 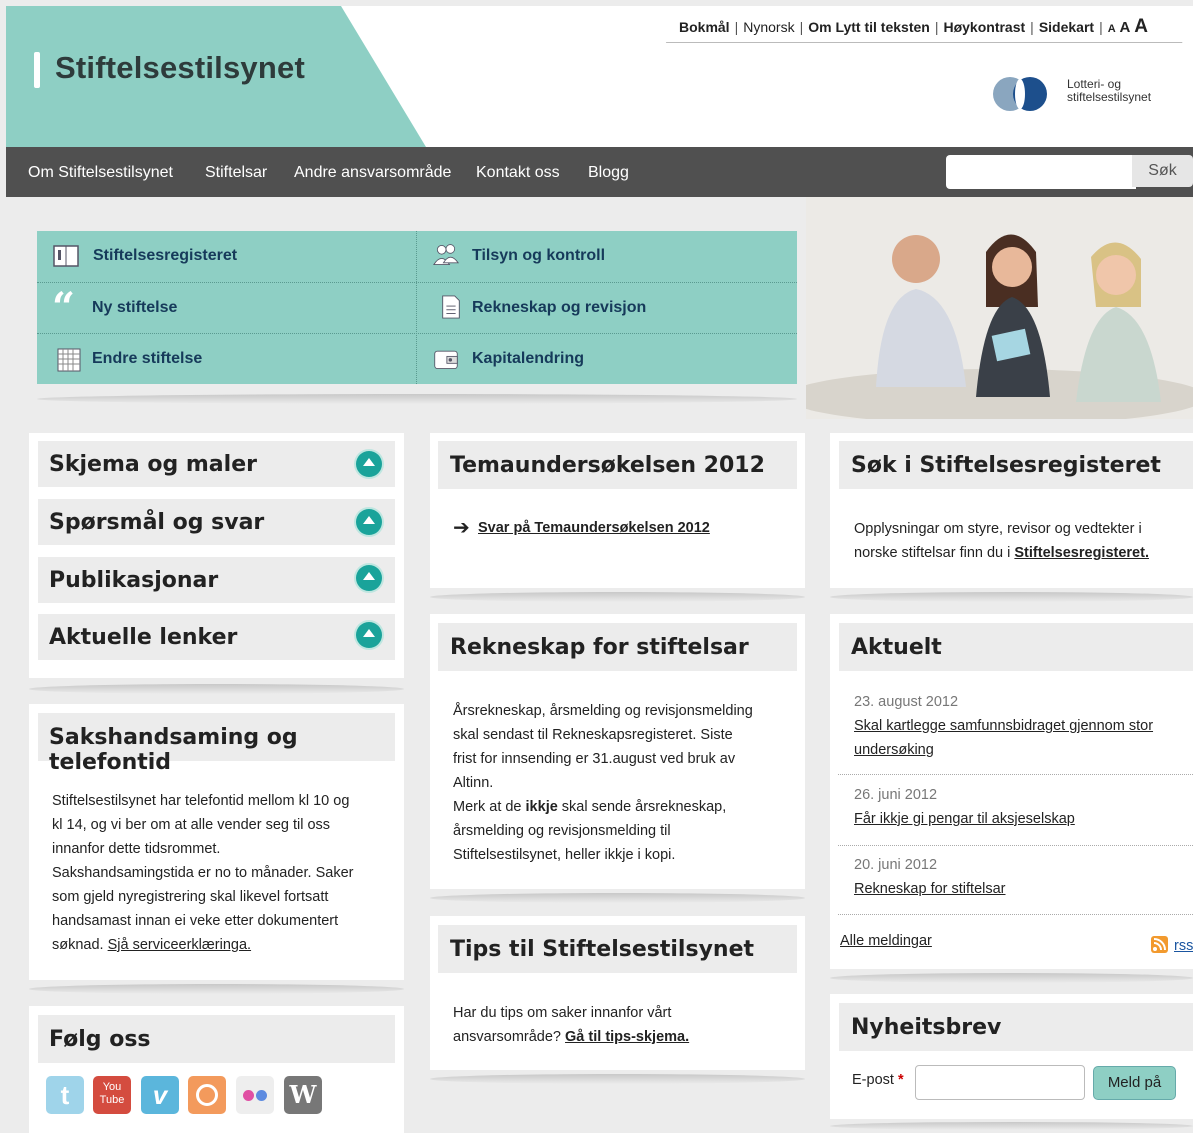 I want to click on font-size-small: A, so click(x=1112, y=29).